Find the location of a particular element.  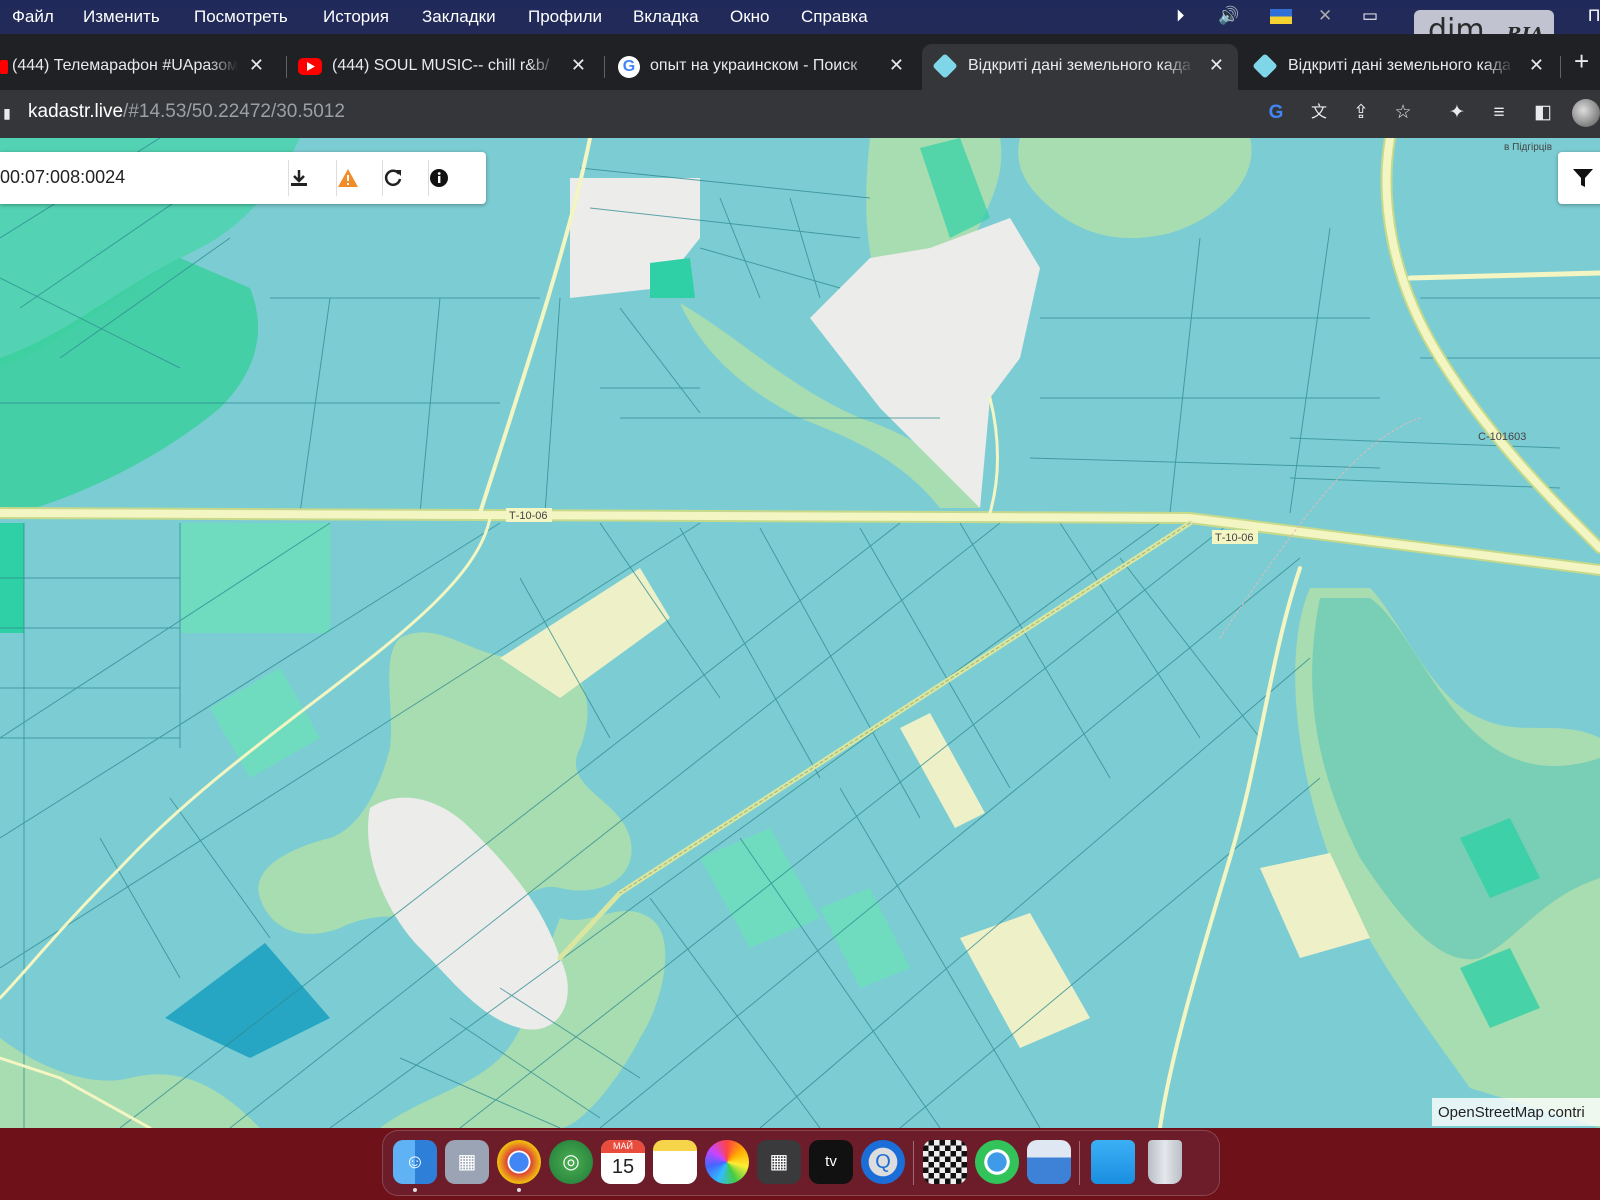

menubar-overflow-icon: П is located at coordinates (1594, 15).